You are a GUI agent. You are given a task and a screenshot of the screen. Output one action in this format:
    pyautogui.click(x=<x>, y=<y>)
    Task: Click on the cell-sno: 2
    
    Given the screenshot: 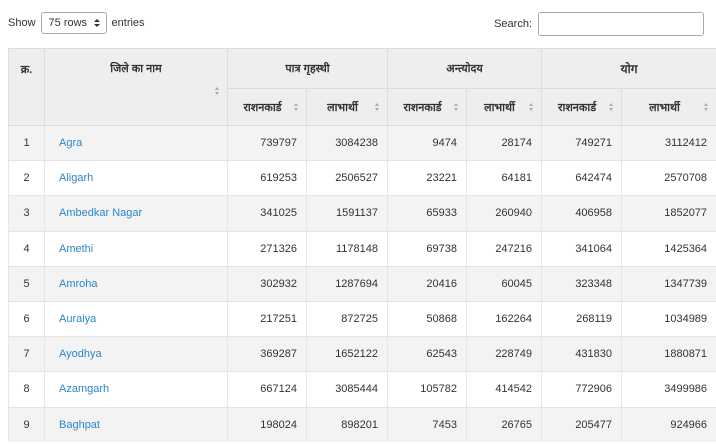 What is the action you would take?
    pyautogui.click(x=26, y=178)
    